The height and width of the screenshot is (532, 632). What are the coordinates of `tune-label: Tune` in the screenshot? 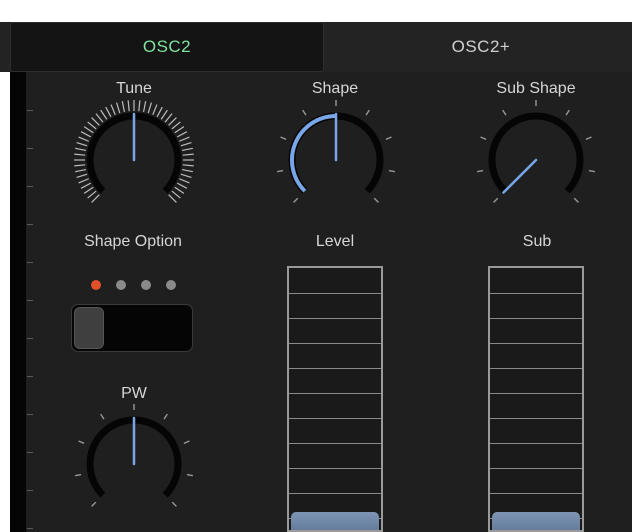 It's located at (134, 88).